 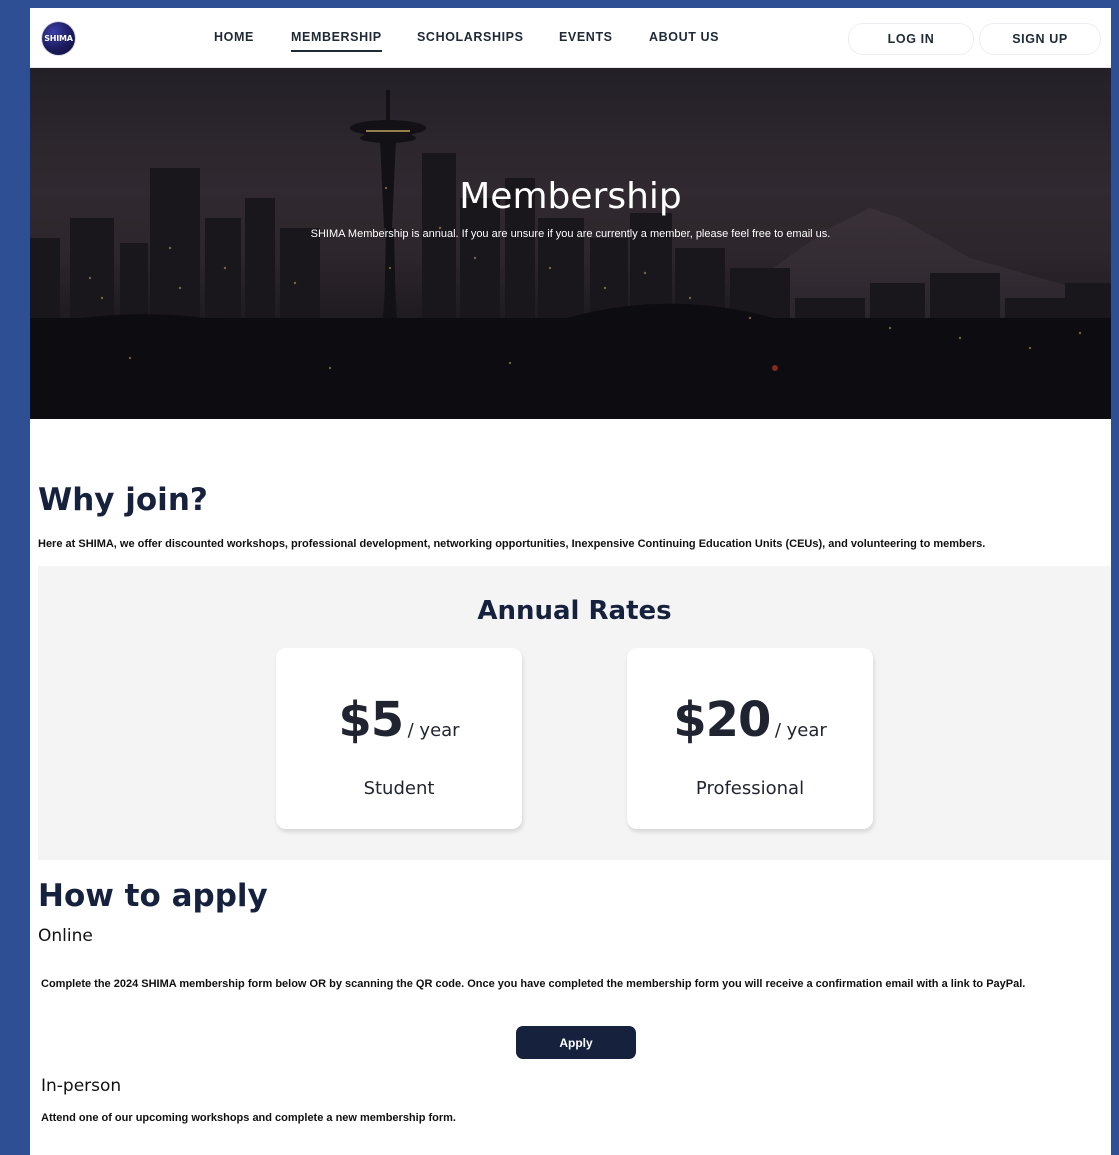 What do you see at coordinates (318, 984) in the screenshot?
I see `online-text-or: OR` at bounding box center [318, 984].